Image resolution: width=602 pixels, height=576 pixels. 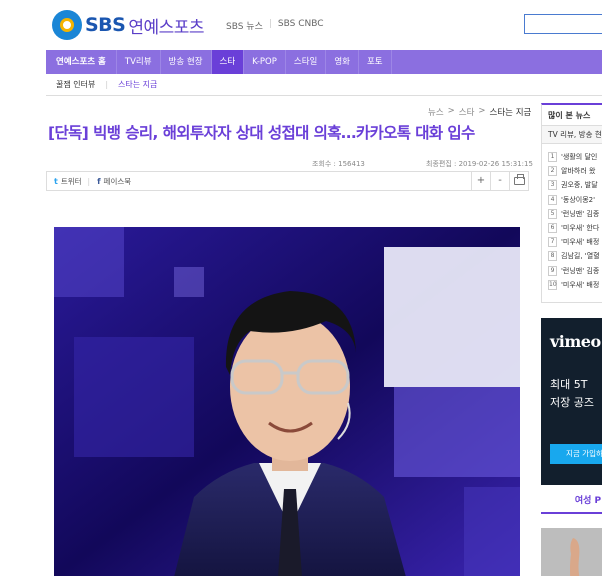 What do you see at coordinates (511, 112) in the screenshot?
I see `breadcrumb-star-now: 스타는 지금` at bounding box center [511, 112].